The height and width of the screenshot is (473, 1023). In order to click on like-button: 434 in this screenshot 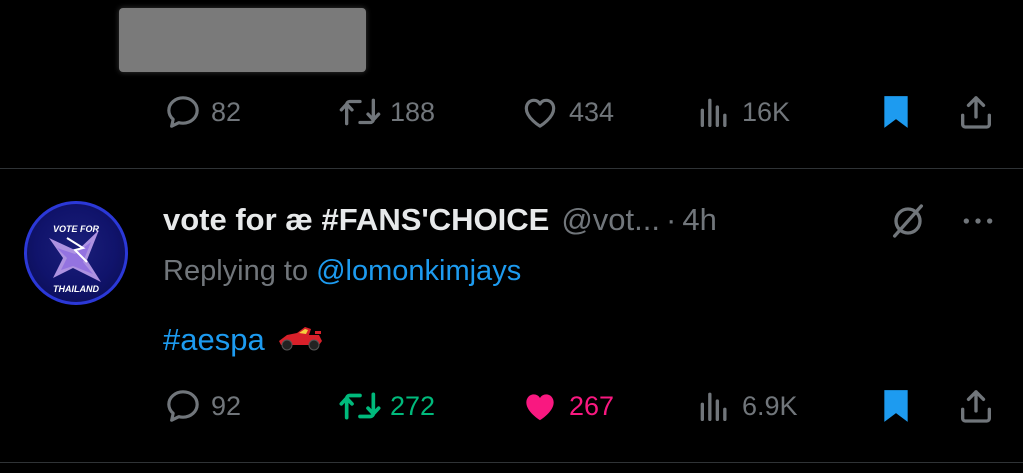, I will do `click(566, 112)`.